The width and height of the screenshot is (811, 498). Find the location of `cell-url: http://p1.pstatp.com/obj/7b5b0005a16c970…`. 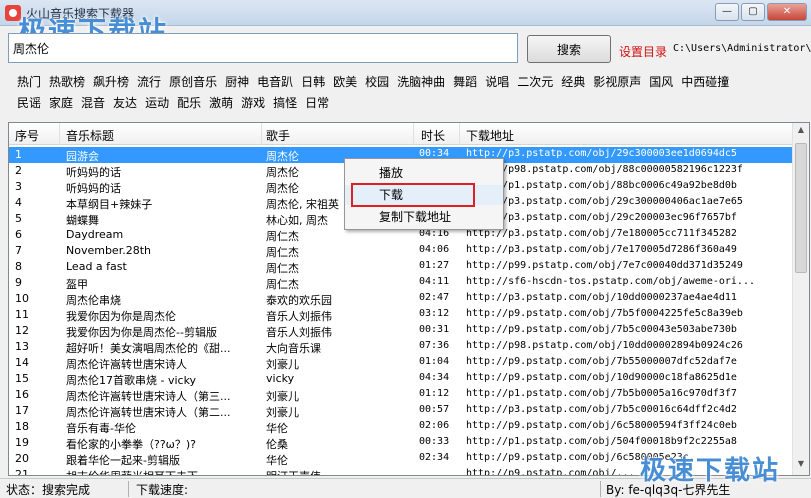

cell-url: http://p1.pstatp.com/obj/7b5b0005a16c970… is located at coordinates (601, 393).